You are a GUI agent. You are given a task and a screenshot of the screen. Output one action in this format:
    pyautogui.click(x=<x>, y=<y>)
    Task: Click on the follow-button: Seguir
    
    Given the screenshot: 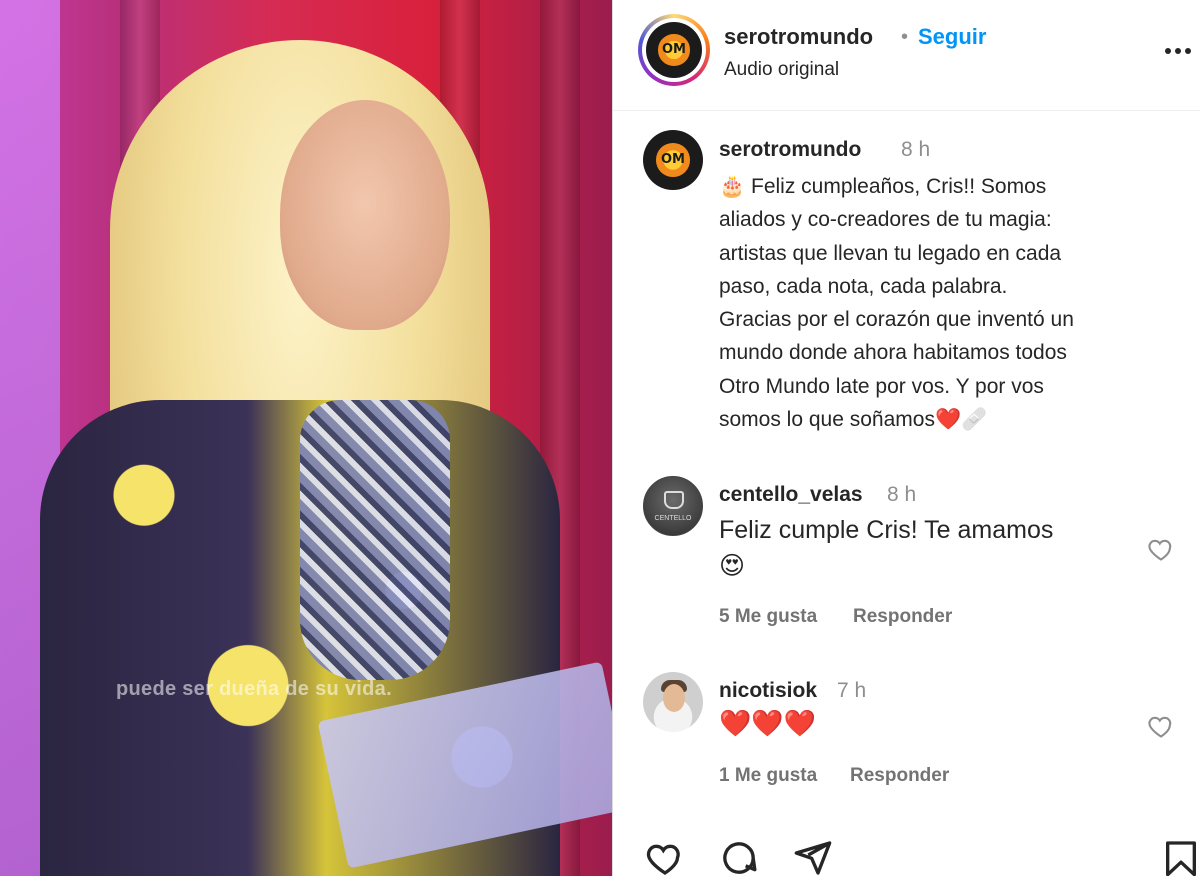 What is the action you would take?
    pyautogui.click(x=952, y=37)
    